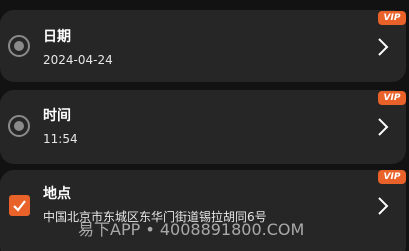 This screenshot has height=251, width=409. What do you see at coordinates (60, 139) in the screenshot?
I see `time-value: 11:54` at bounding box center [60, 139].